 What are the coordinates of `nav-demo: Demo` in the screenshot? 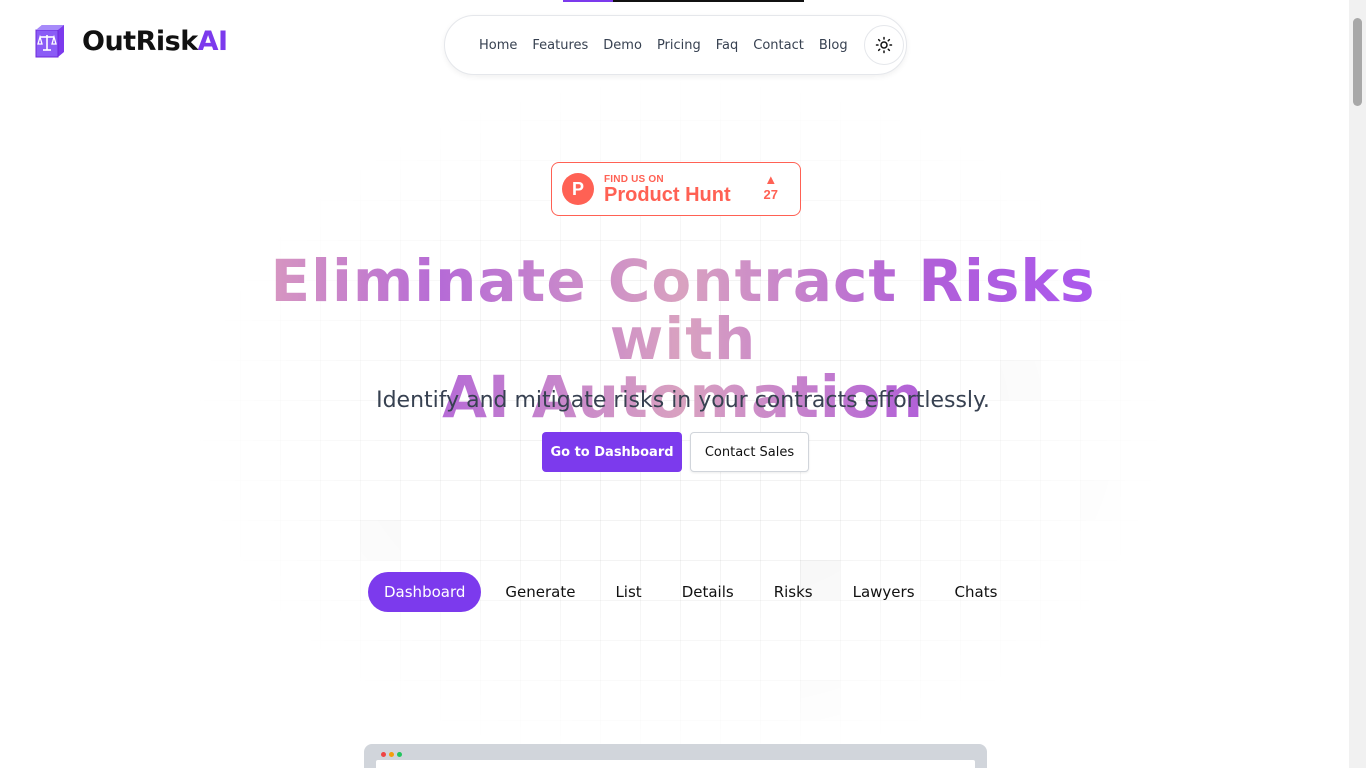 It's located at (622, 45).